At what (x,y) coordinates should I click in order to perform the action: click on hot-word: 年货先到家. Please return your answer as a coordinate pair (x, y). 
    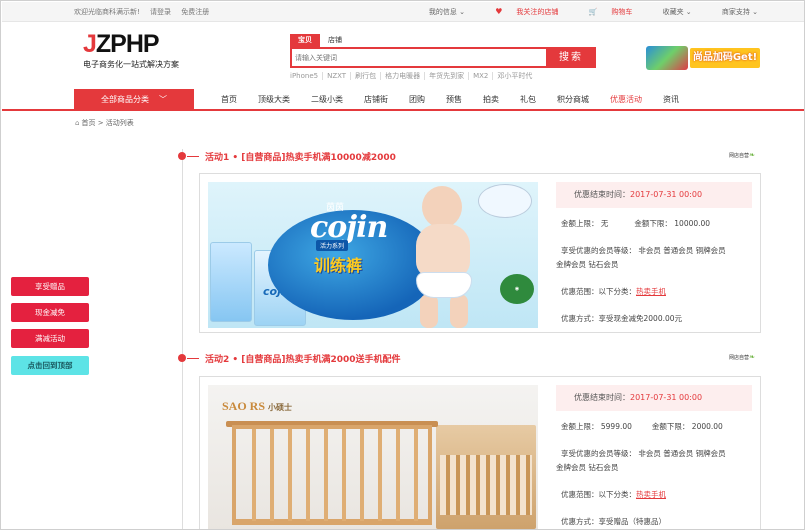
    Looking at the image, I should click on (447, 76).